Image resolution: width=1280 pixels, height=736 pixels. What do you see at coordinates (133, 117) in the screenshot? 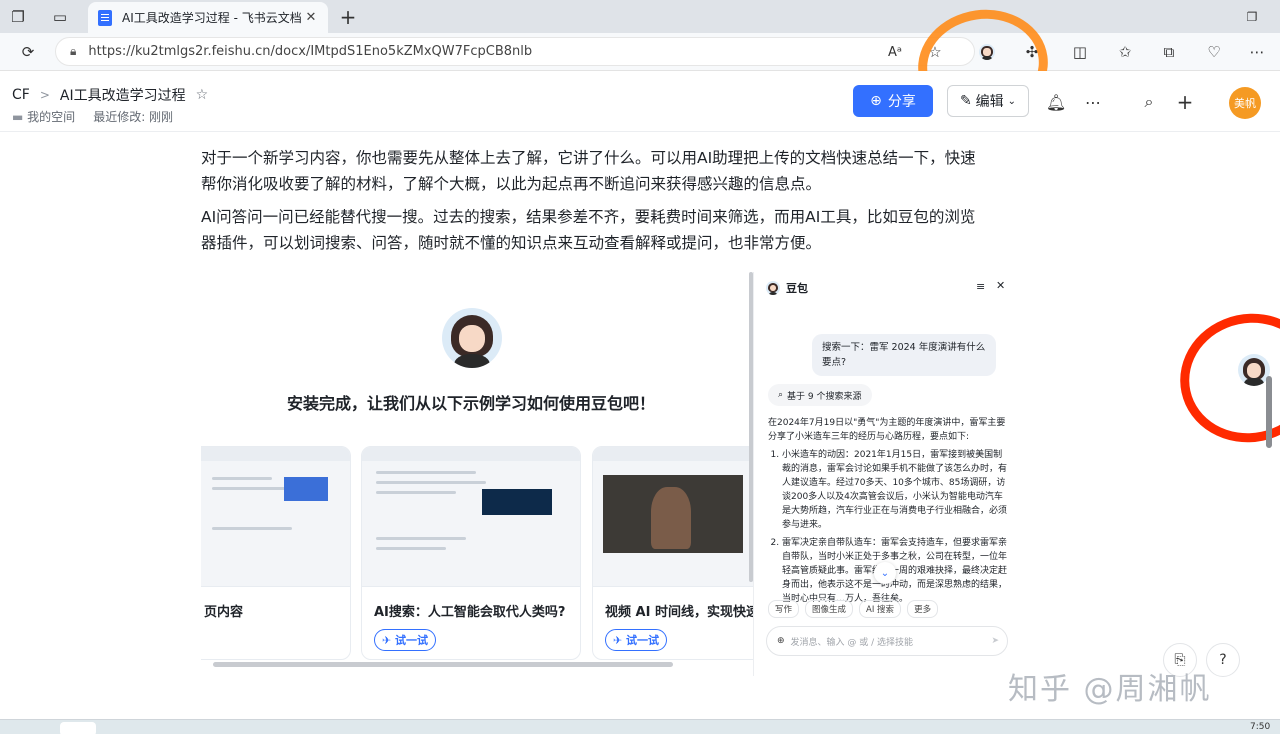
I see `last-modified: 最近修改: 刚刚` at bounding box center [133, 117].